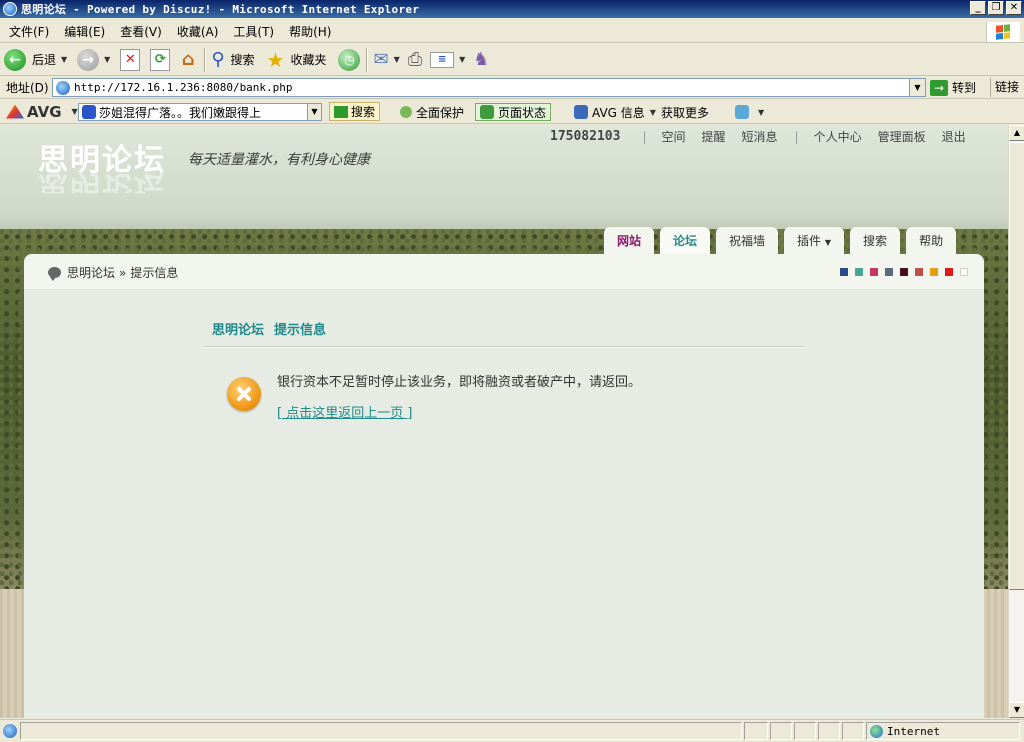 The image size is (1024, 742). What do you see at coordinates (238, 330) in the screenshot?
I see `message-title-site: 思明论坛` at bounding box center [238, 330].